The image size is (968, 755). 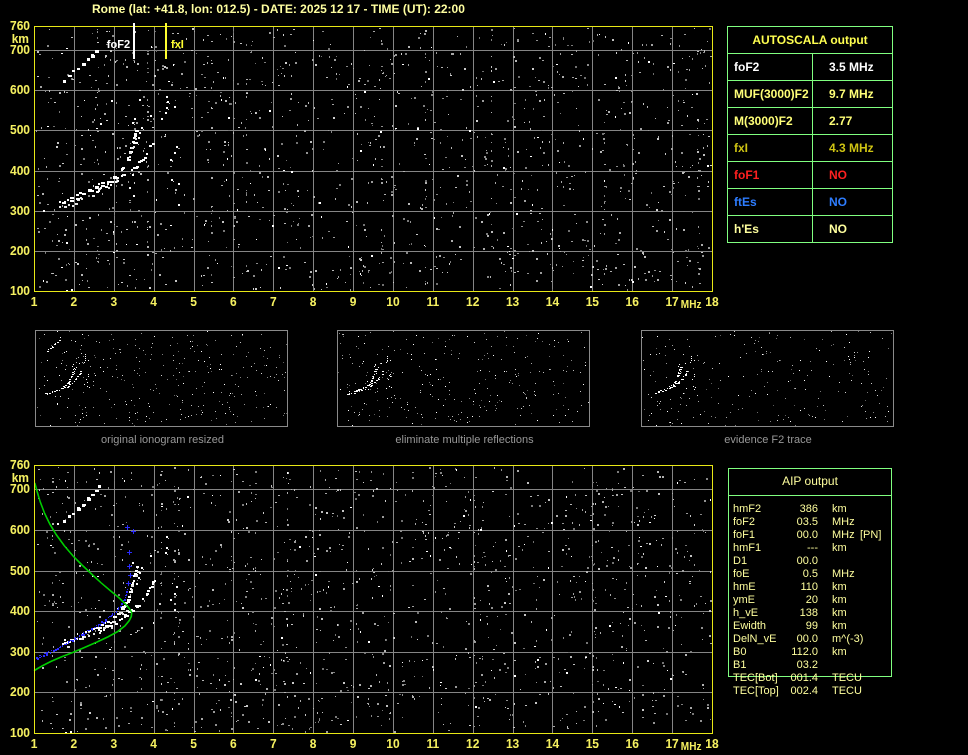 I want to click on table-row: B0 112.0 km, so click(x=790, y=652).